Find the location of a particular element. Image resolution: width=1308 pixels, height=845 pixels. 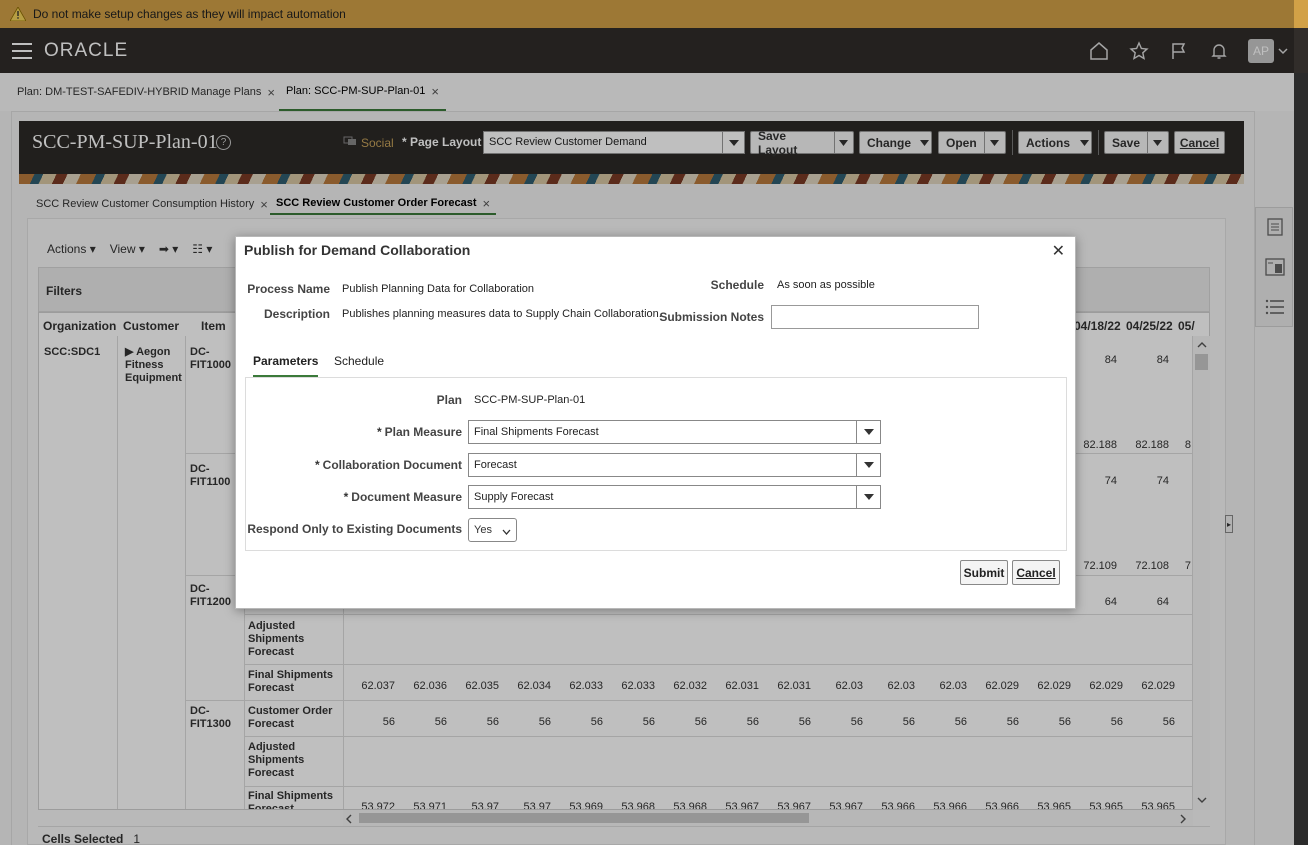

collaboration-document-select: Forecast is located at coordinates (674, 465).